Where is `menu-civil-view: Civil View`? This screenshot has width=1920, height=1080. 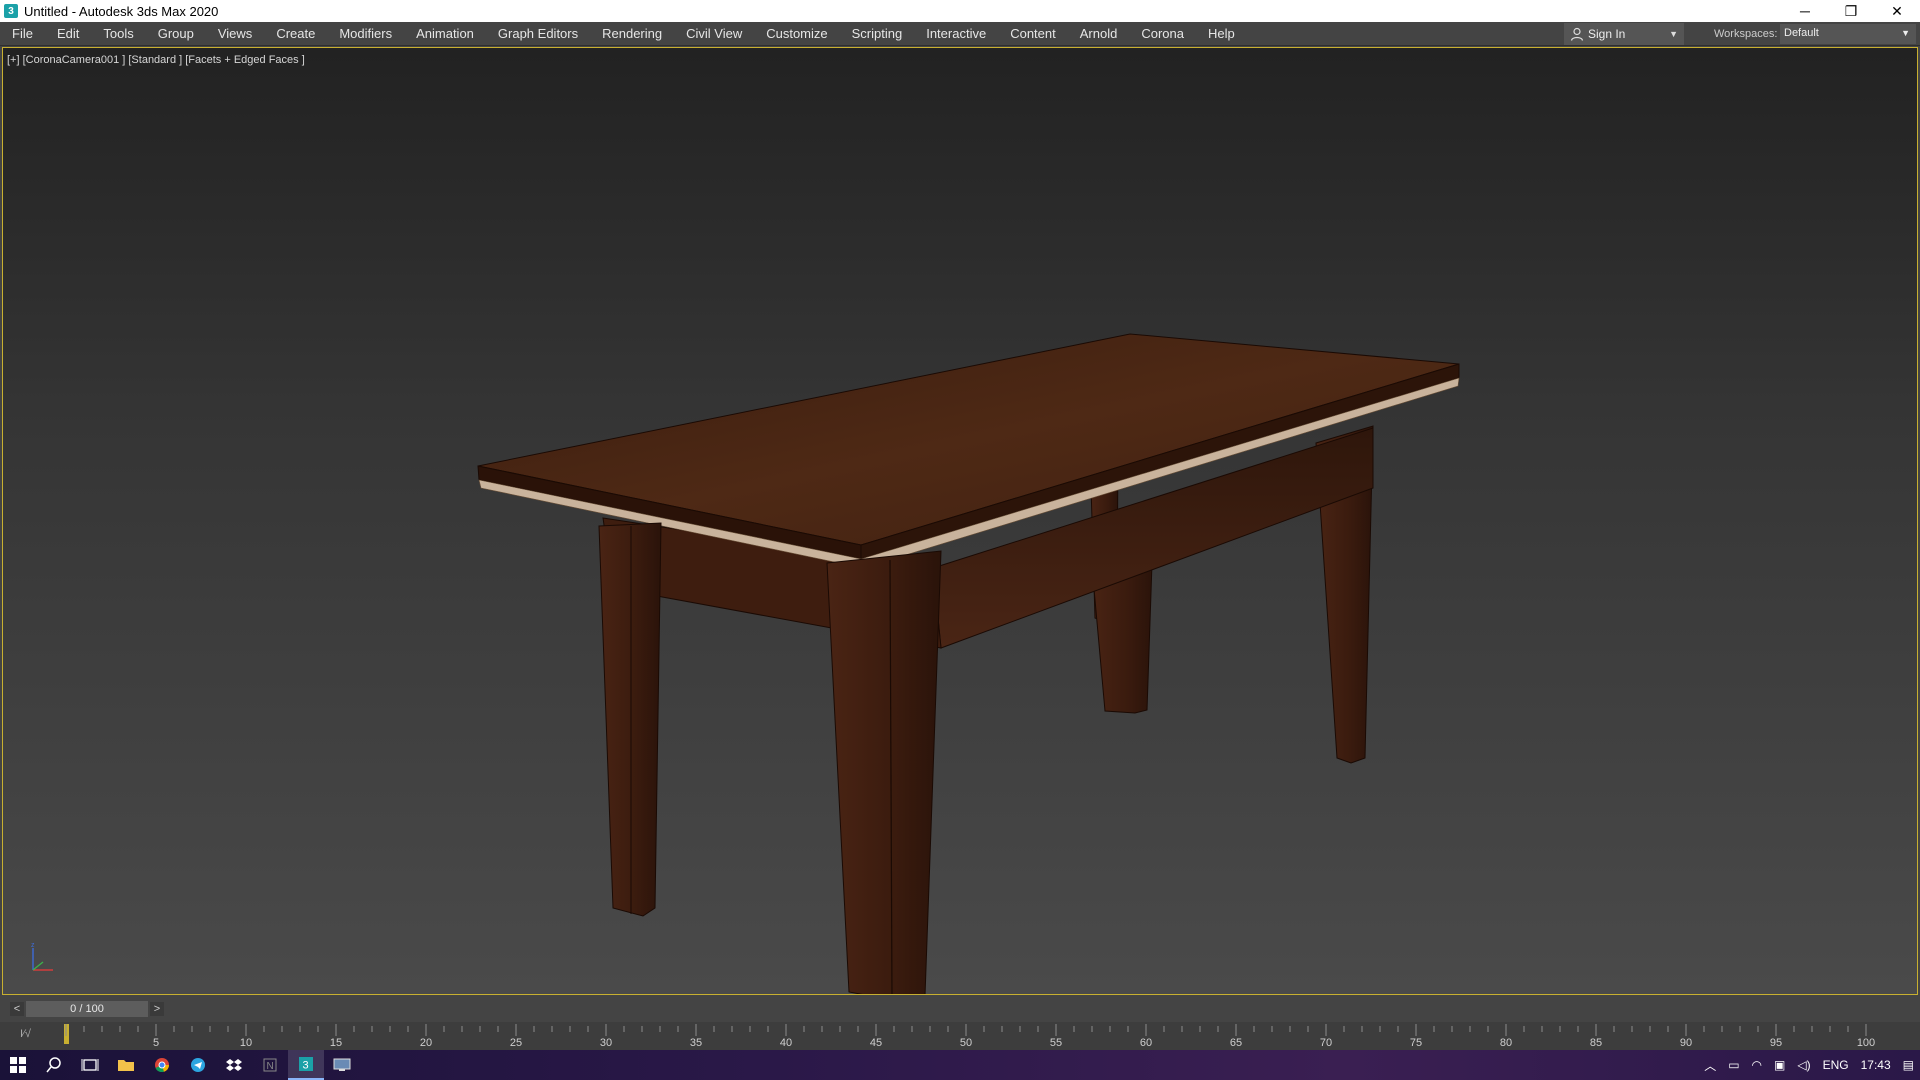 menu-civil-view: Civil View is located at coordinates (714, 34).